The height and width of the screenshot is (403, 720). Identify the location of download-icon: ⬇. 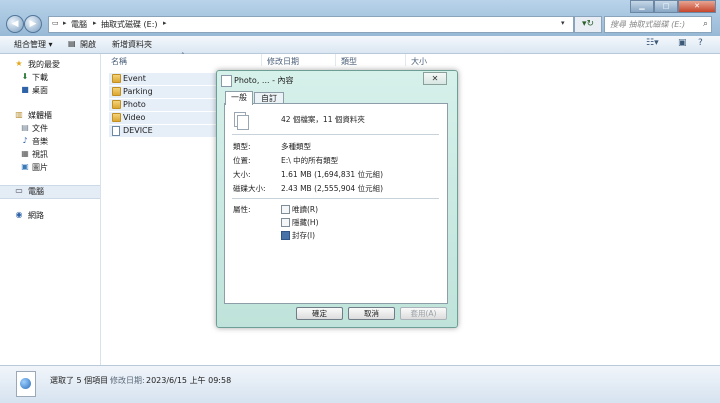
(25, 76).